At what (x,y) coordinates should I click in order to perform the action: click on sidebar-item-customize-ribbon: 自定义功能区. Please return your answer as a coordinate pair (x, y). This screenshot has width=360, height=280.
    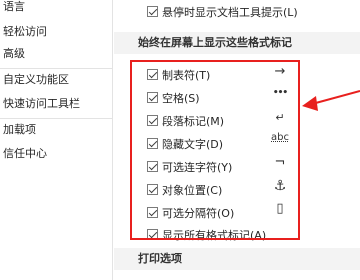
    Looking at the image, I should click on (56, 80).